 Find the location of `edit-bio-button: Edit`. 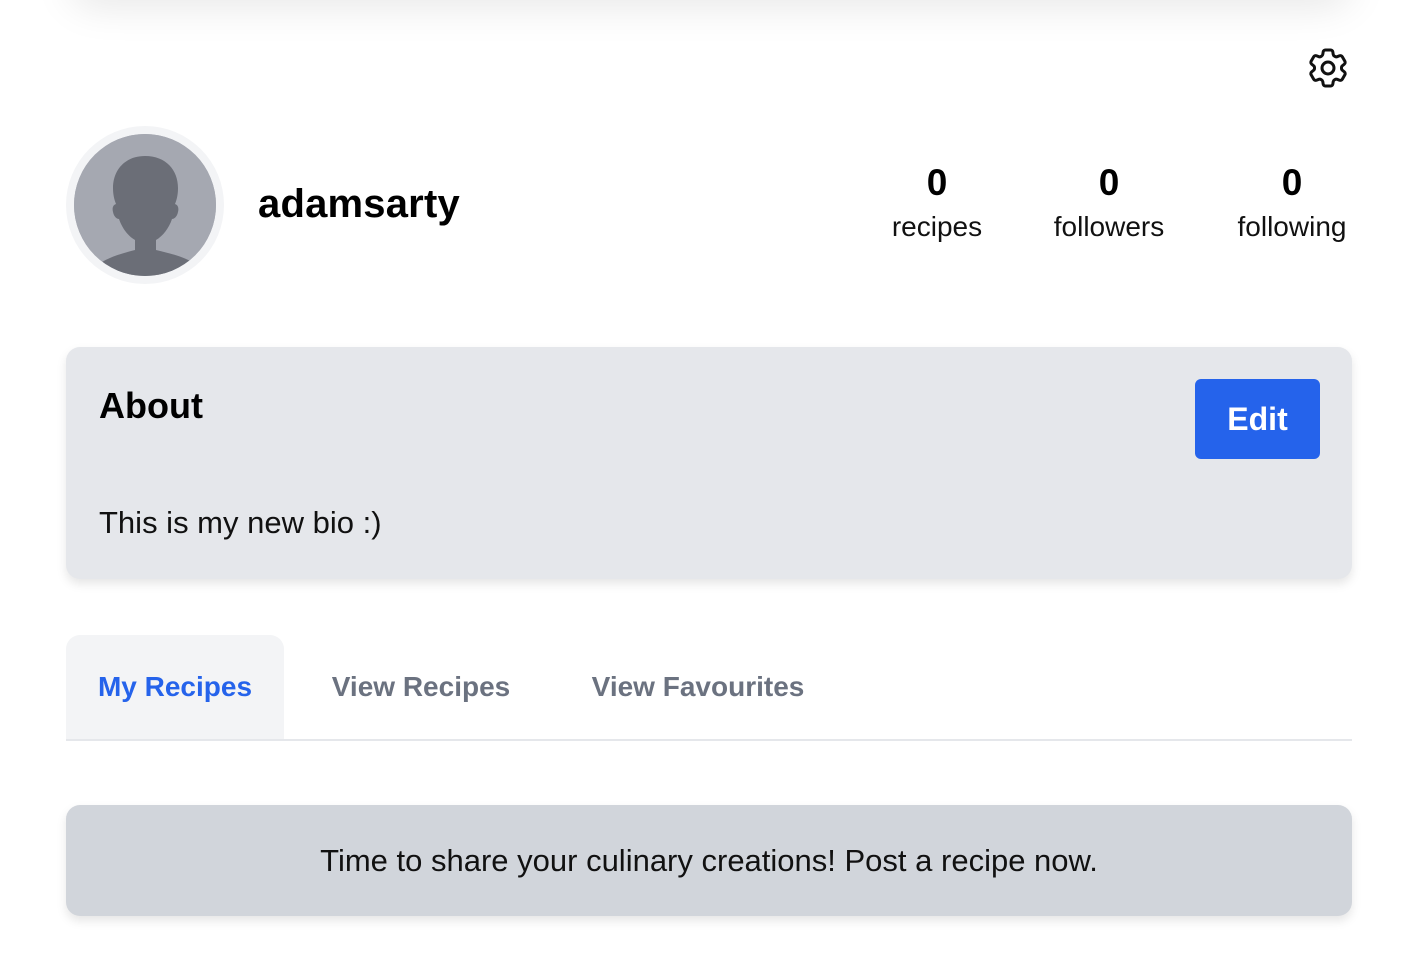

edit-bio-button: Edit is located at coordinates (1257, 419).